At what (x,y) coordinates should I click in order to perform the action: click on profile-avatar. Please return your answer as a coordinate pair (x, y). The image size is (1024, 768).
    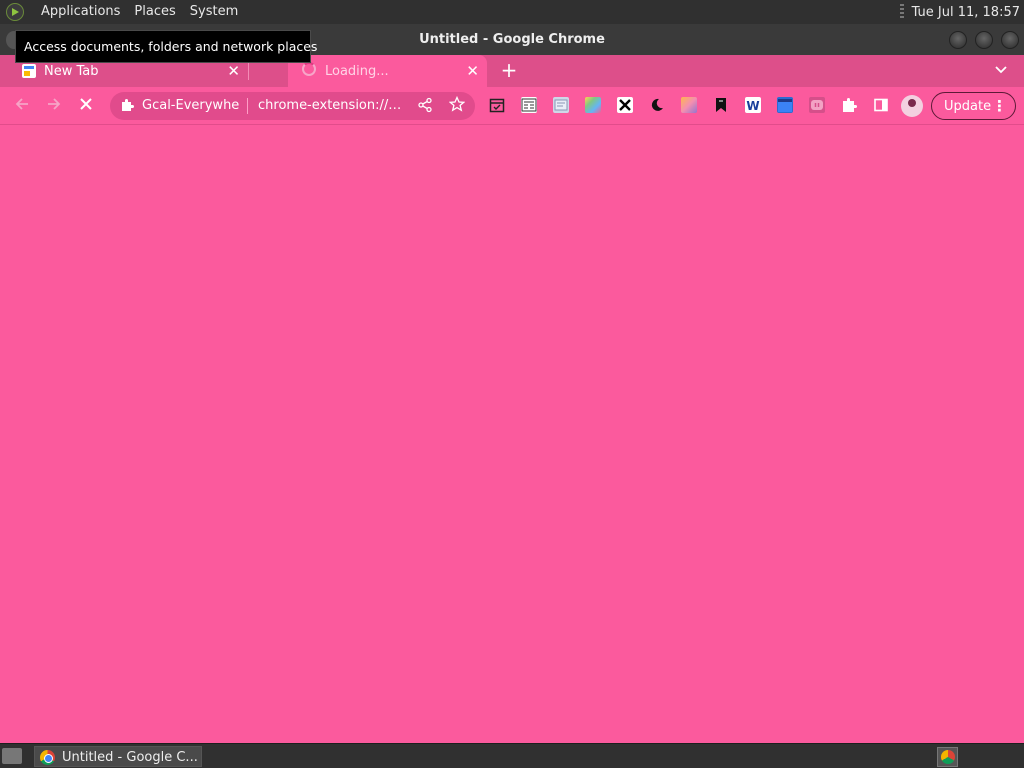
    Looking at the image, I should click on (912, 106).